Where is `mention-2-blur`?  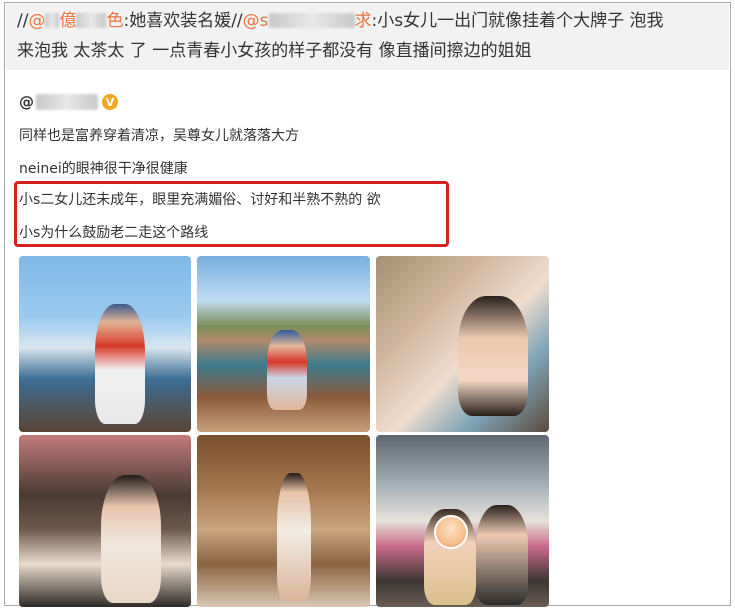
mention-2-blur is located at coordinates (311, 20).